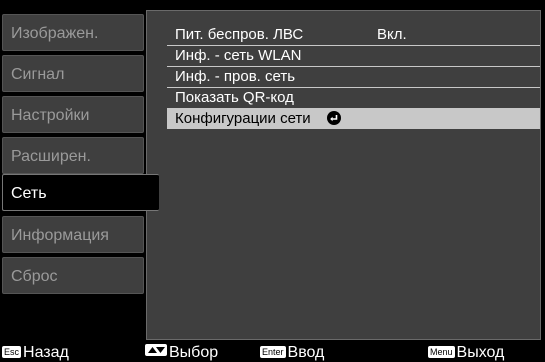 This screenshot has width=545, height=362. What do you see at coordinates (73, 275) in the screenshot?
I see `sidebar-item-reset: Сброс` at bounding box center [73, 275].